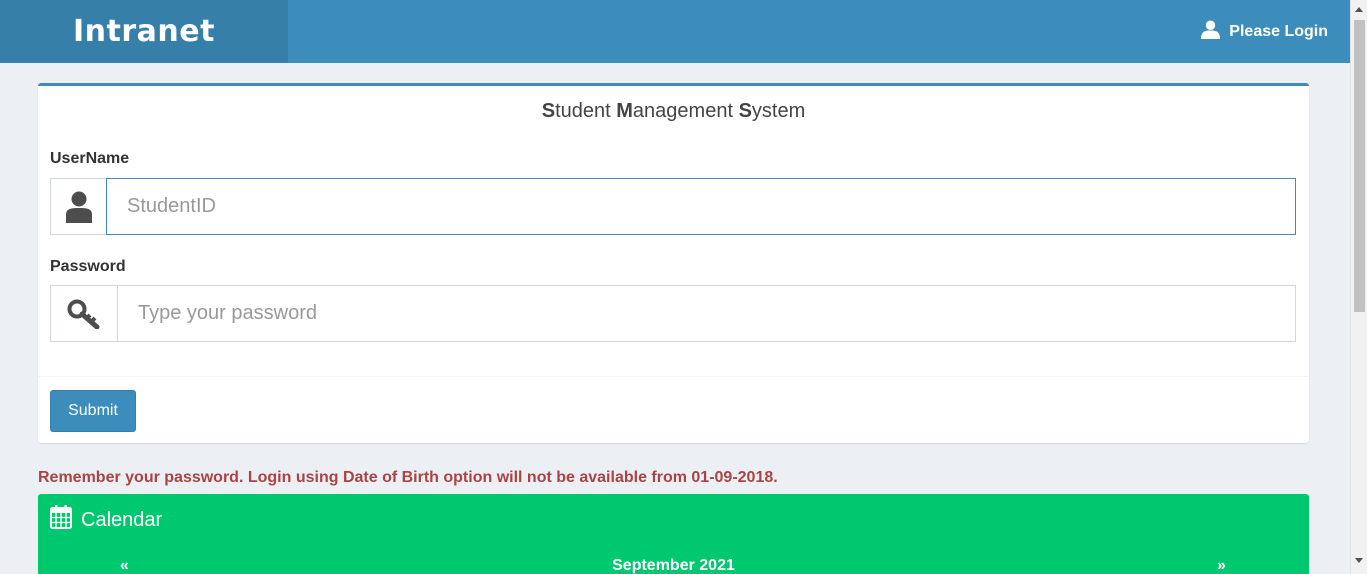  What do you see at coordinates (122, 519) in the screenshot?
I see `calendar-title: Calendar` at bounding box center [122, 519].